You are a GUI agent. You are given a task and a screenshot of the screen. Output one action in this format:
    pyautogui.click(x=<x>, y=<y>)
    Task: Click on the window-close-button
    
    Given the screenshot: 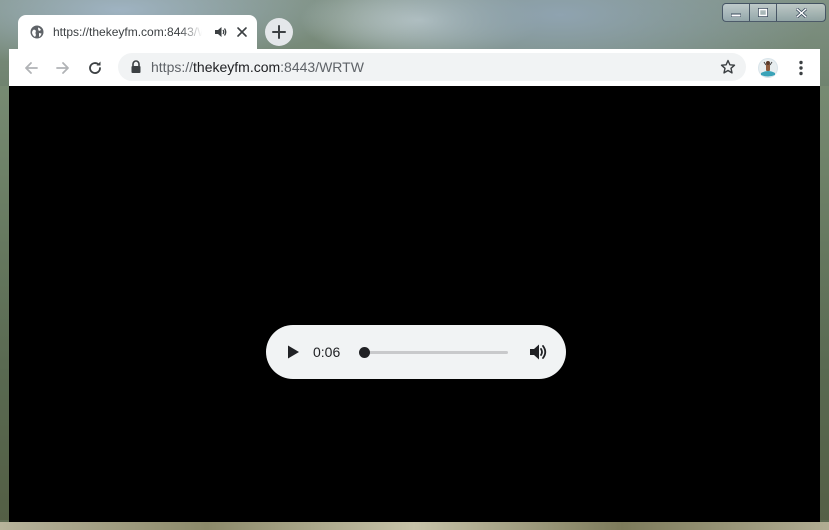 What is the action you would take?
    pyautogui.click(x=801, y=12)
    